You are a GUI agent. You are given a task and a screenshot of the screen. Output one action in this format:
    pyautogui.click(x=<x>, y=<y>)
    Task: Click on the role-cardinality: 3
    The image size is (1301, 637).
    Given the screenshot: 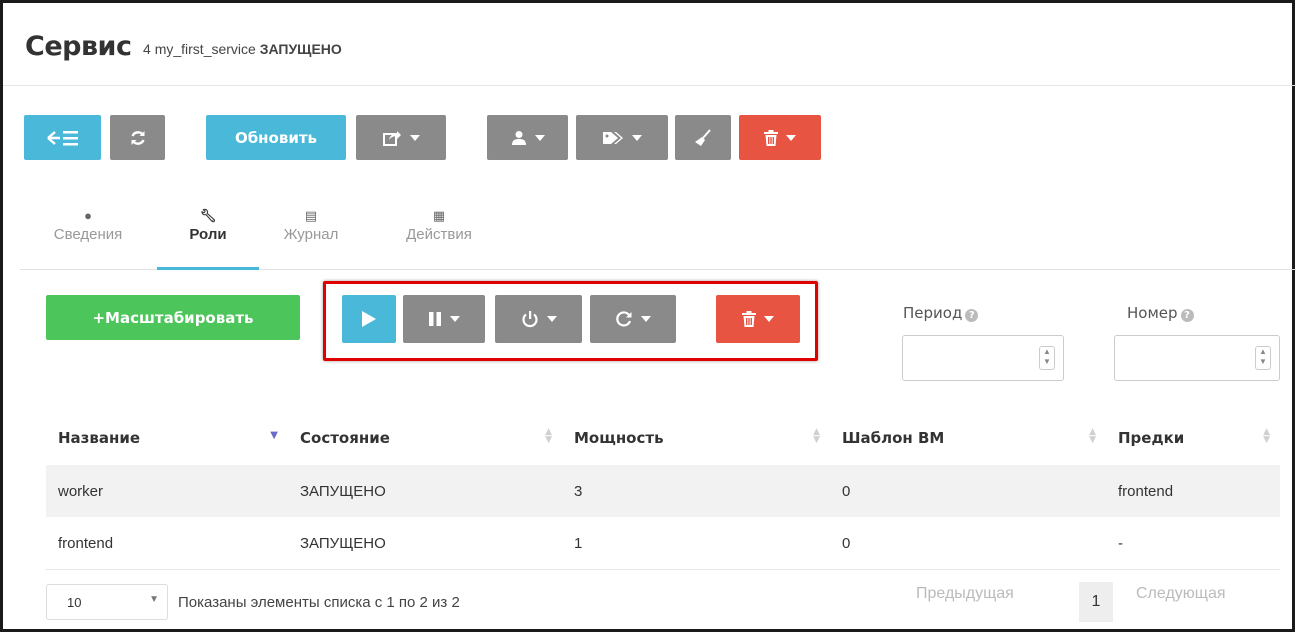 What is the action you would take?
    pyautogui.click(x=696, y=491)
    